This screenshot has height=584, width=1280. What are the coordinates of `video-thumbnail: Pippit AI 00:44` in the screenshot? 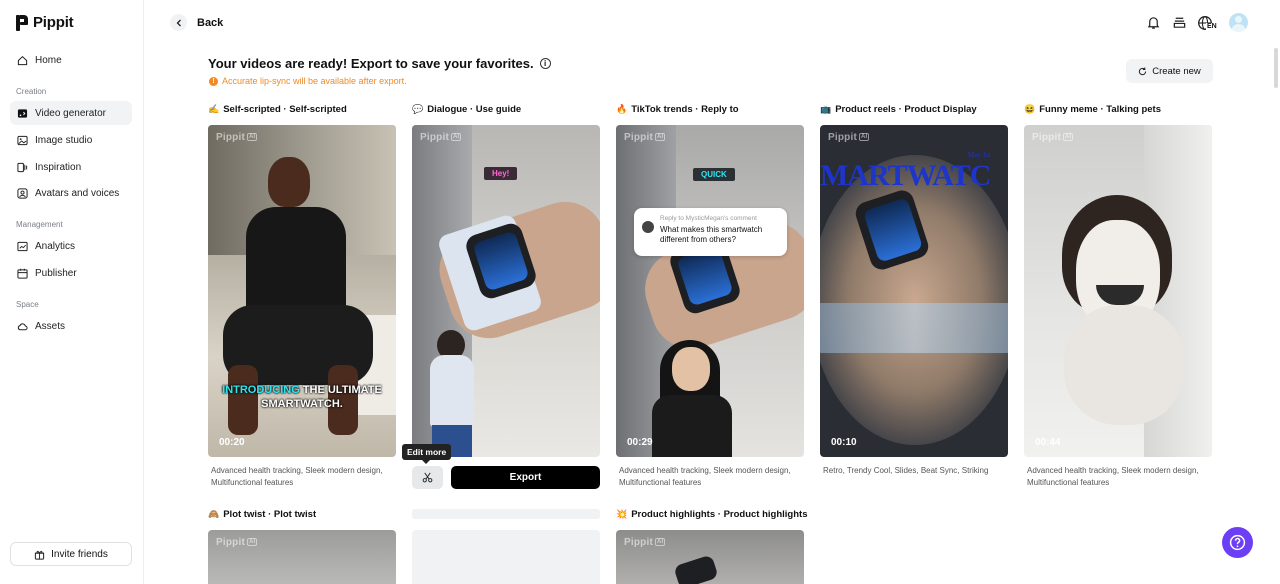 It's located at (1118, 291).